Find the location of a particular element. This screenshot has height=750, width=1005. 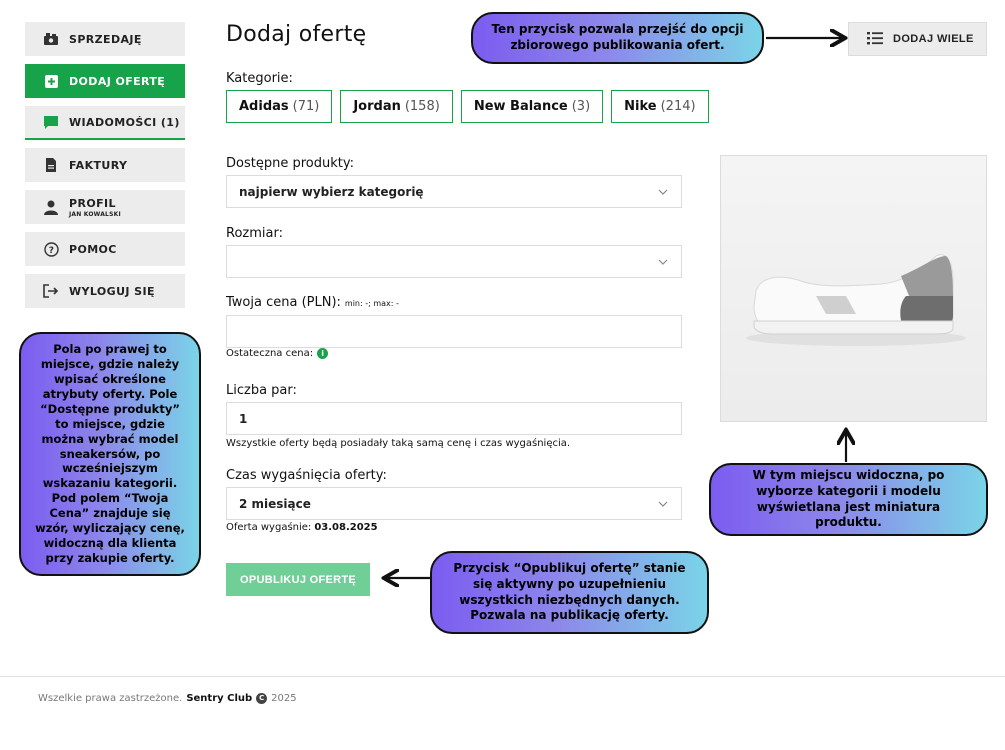

price-input is located at coordinates (454, 331).